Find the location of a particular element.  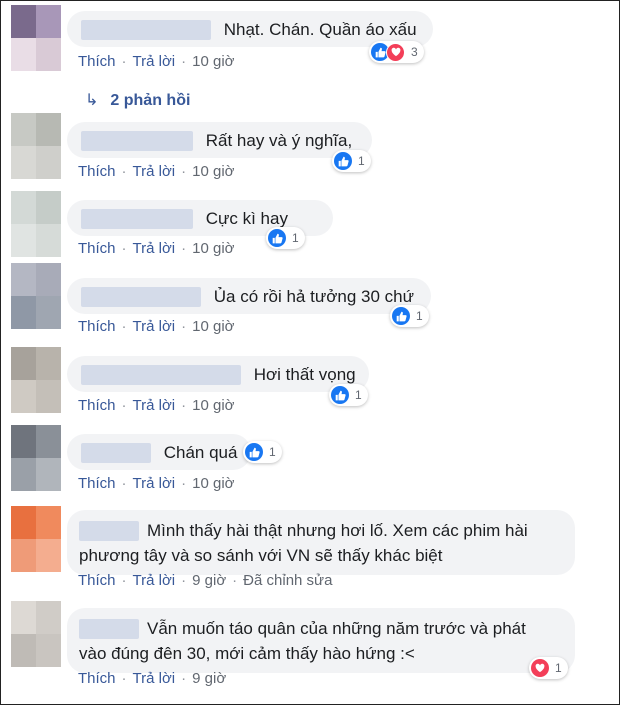

view-replies-link: ↳ 2 phản hồi is located at coordinates (137, 100).